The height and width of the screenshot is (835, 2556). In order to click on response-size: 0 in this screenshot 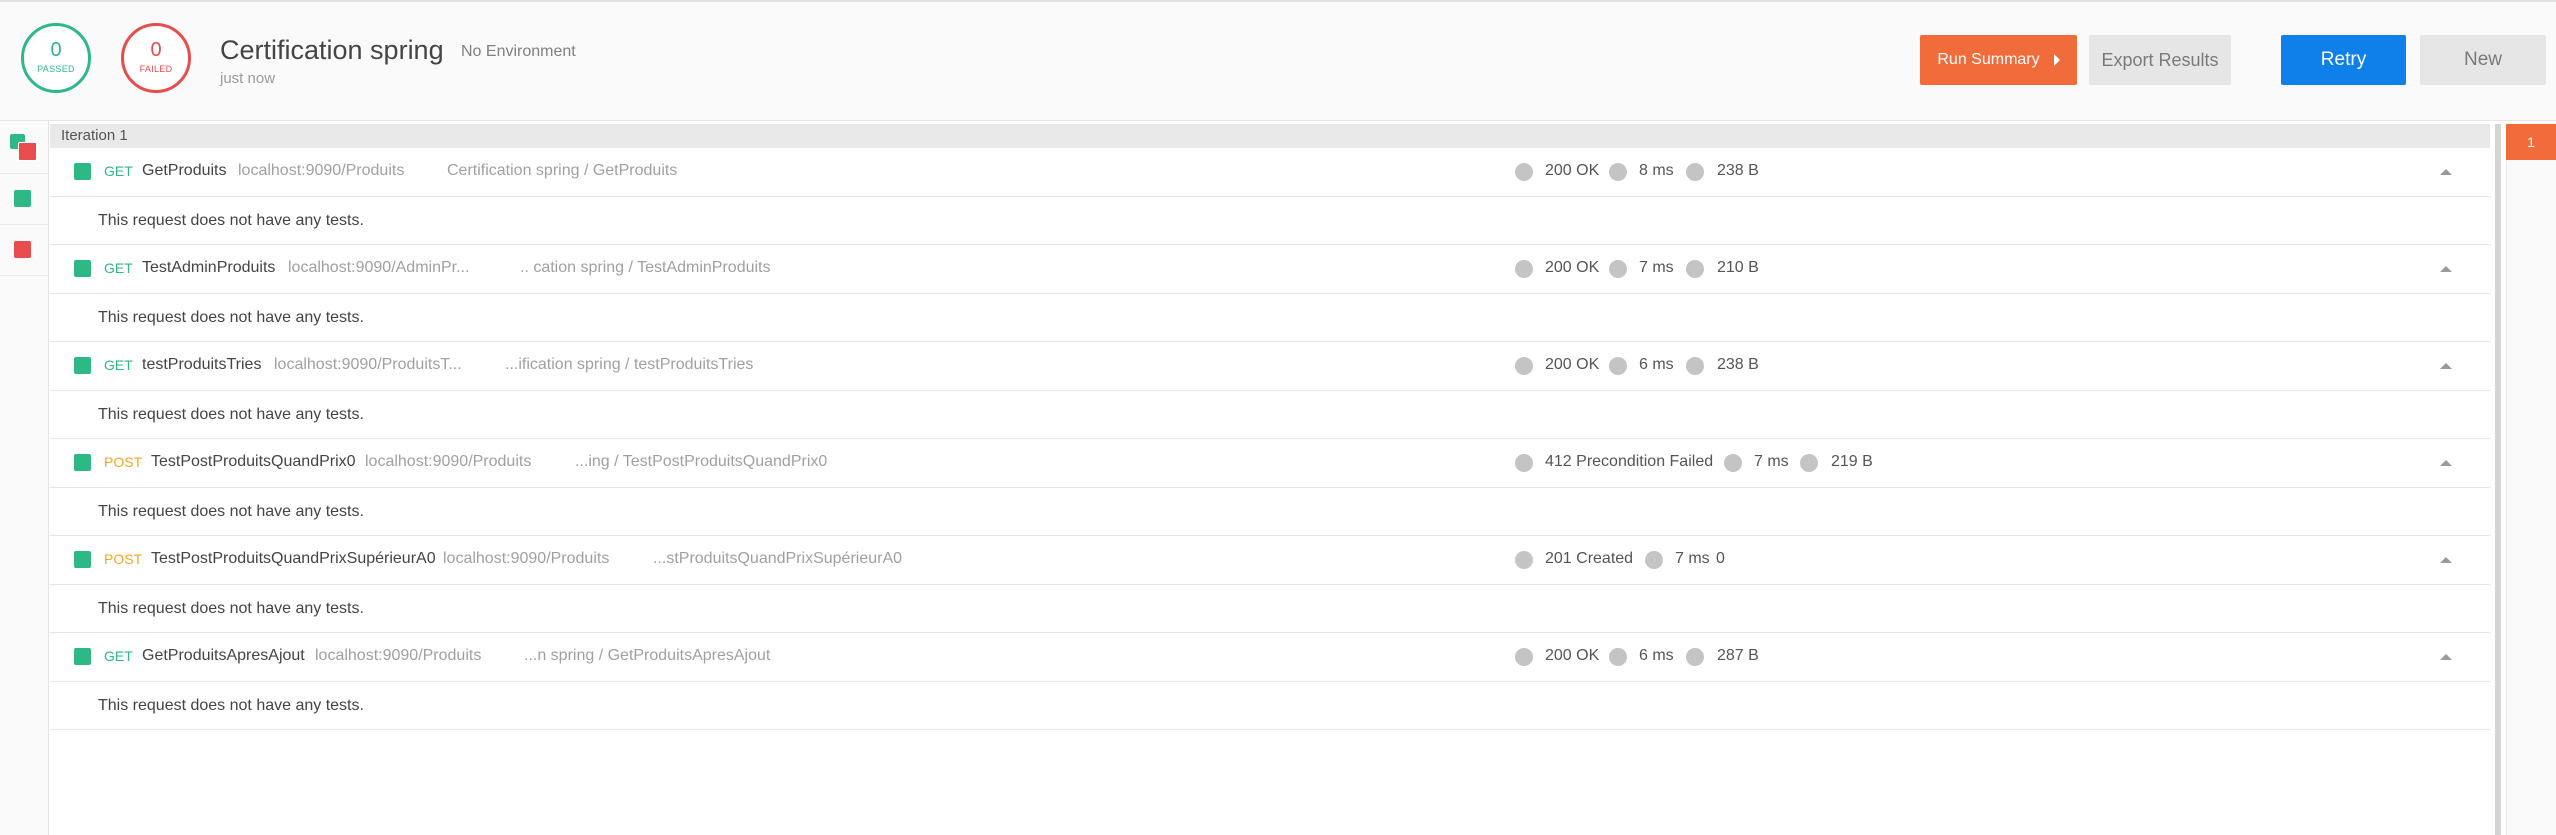, I will do `click(1720, 558)`.